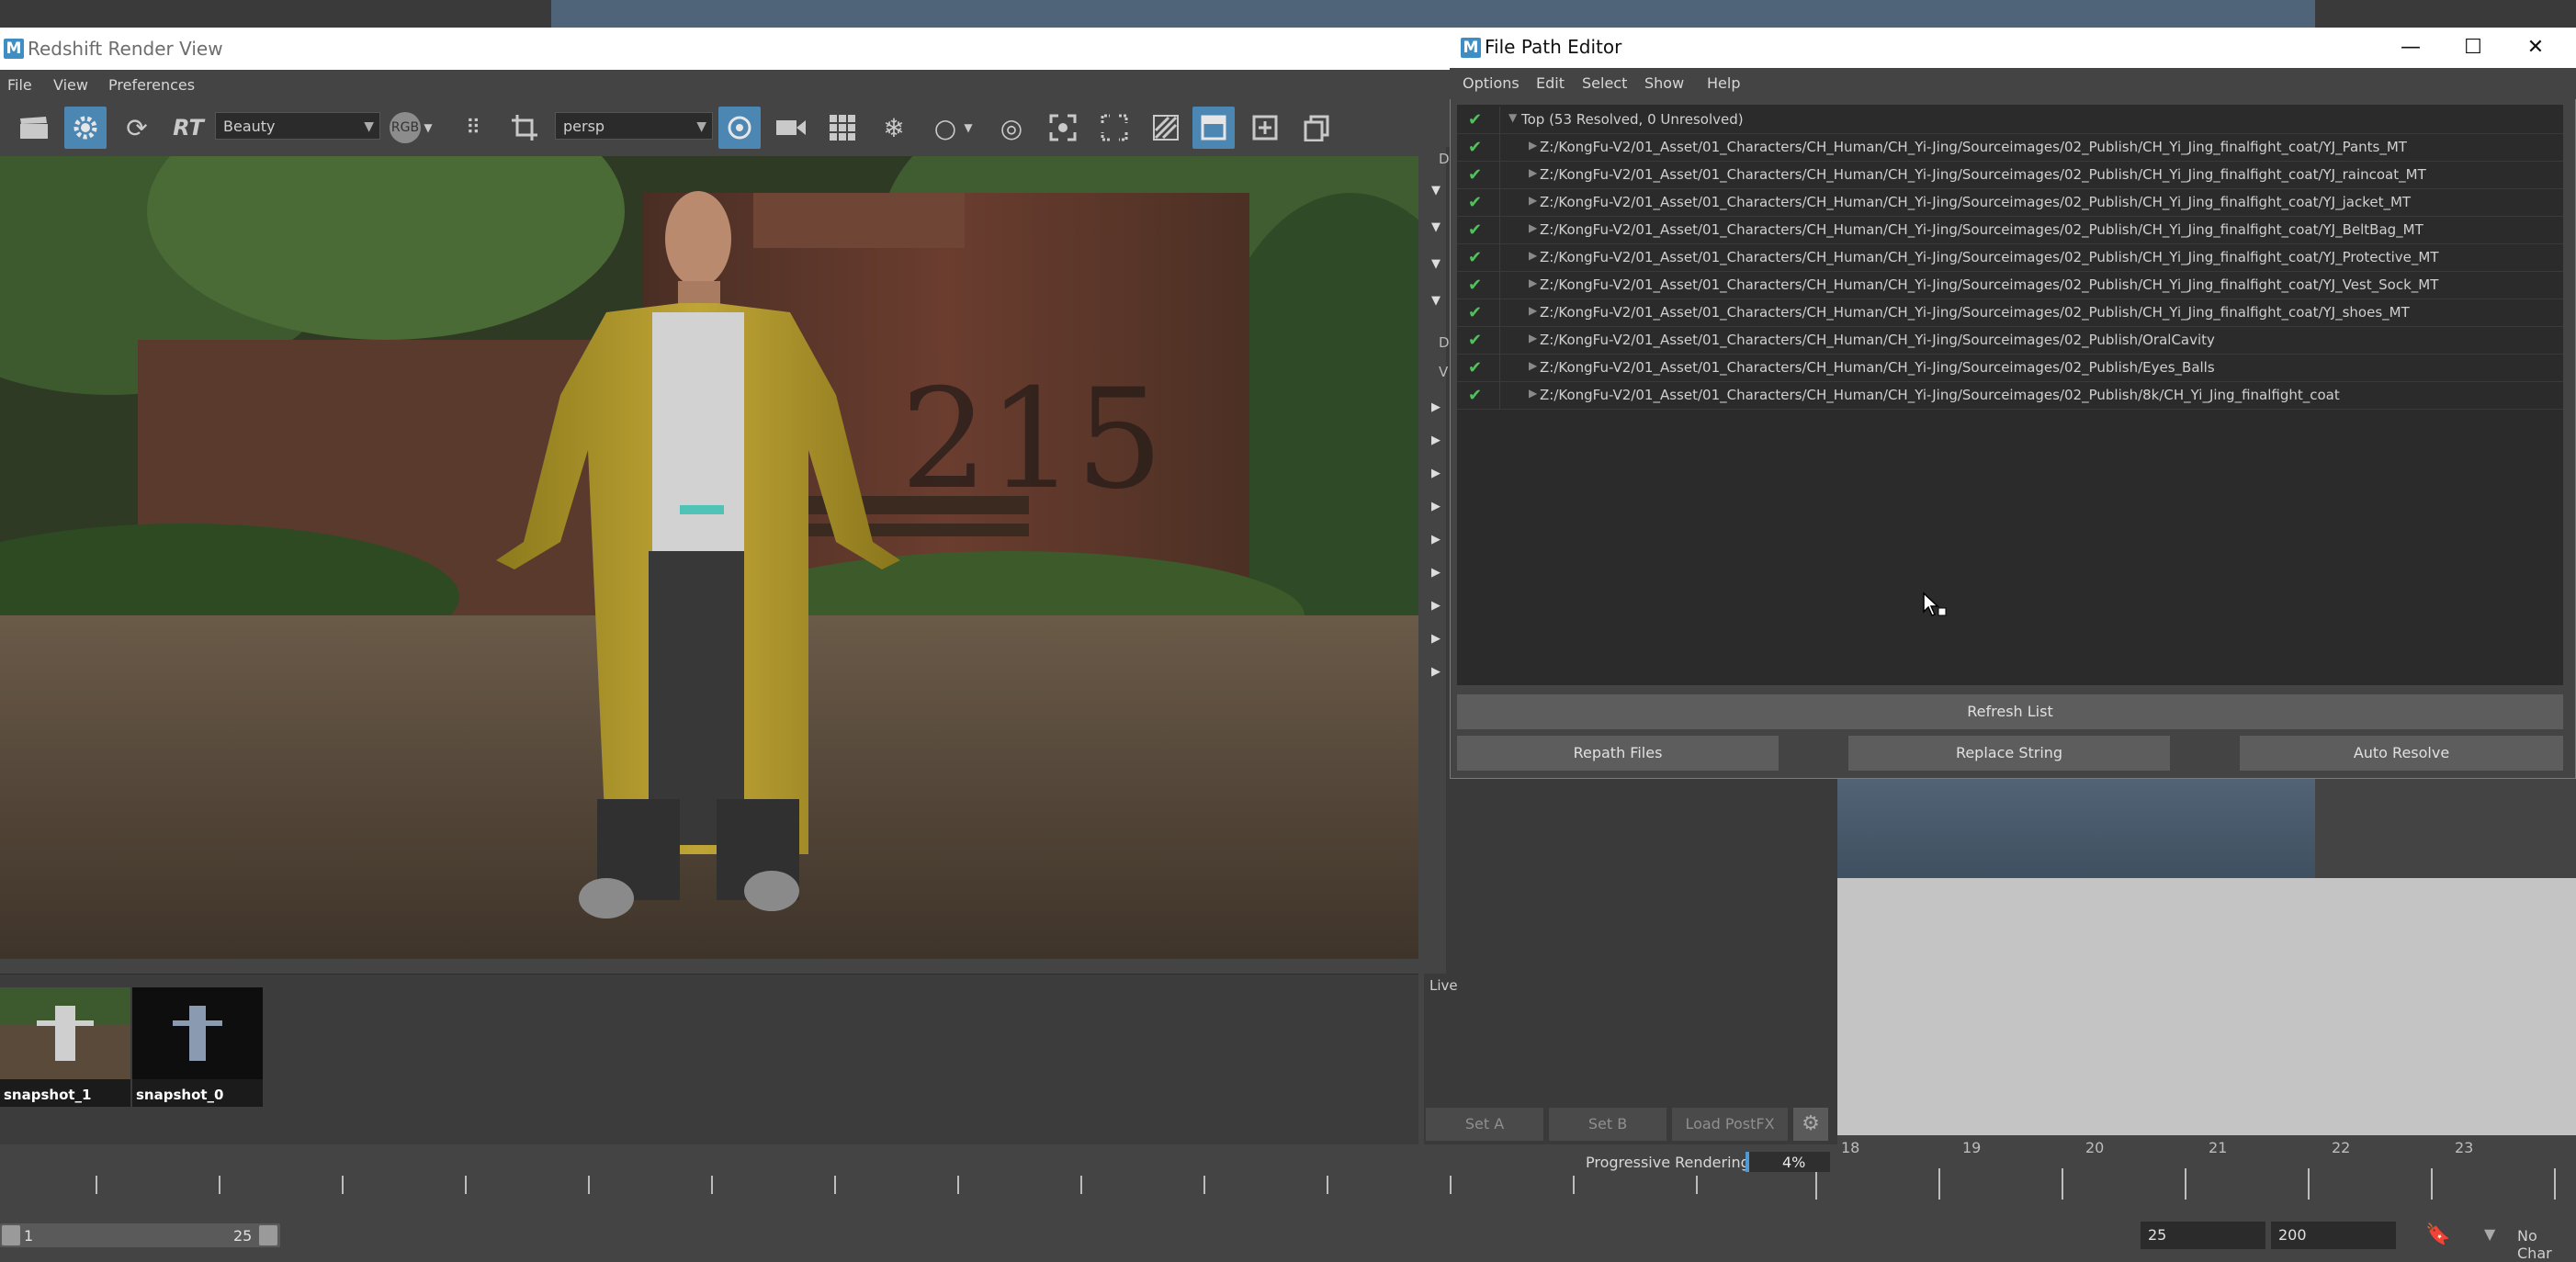  I want to click on playback-end-field: 25, so click(2203, 1235).